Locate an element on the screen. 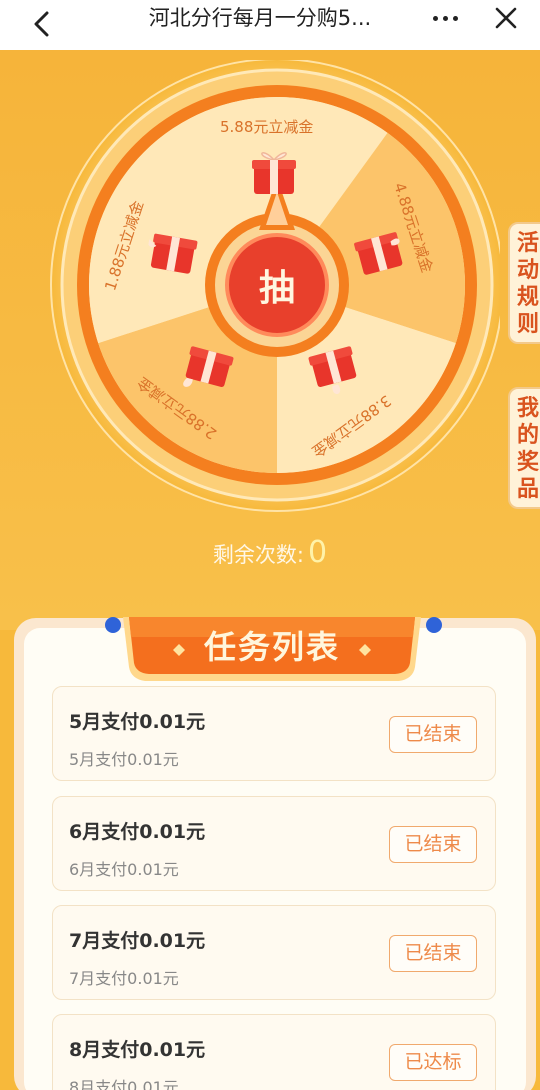  task-item: 6月支付0.01元 6月支付0.01元 已结束 is located at coordinates (274, 843).